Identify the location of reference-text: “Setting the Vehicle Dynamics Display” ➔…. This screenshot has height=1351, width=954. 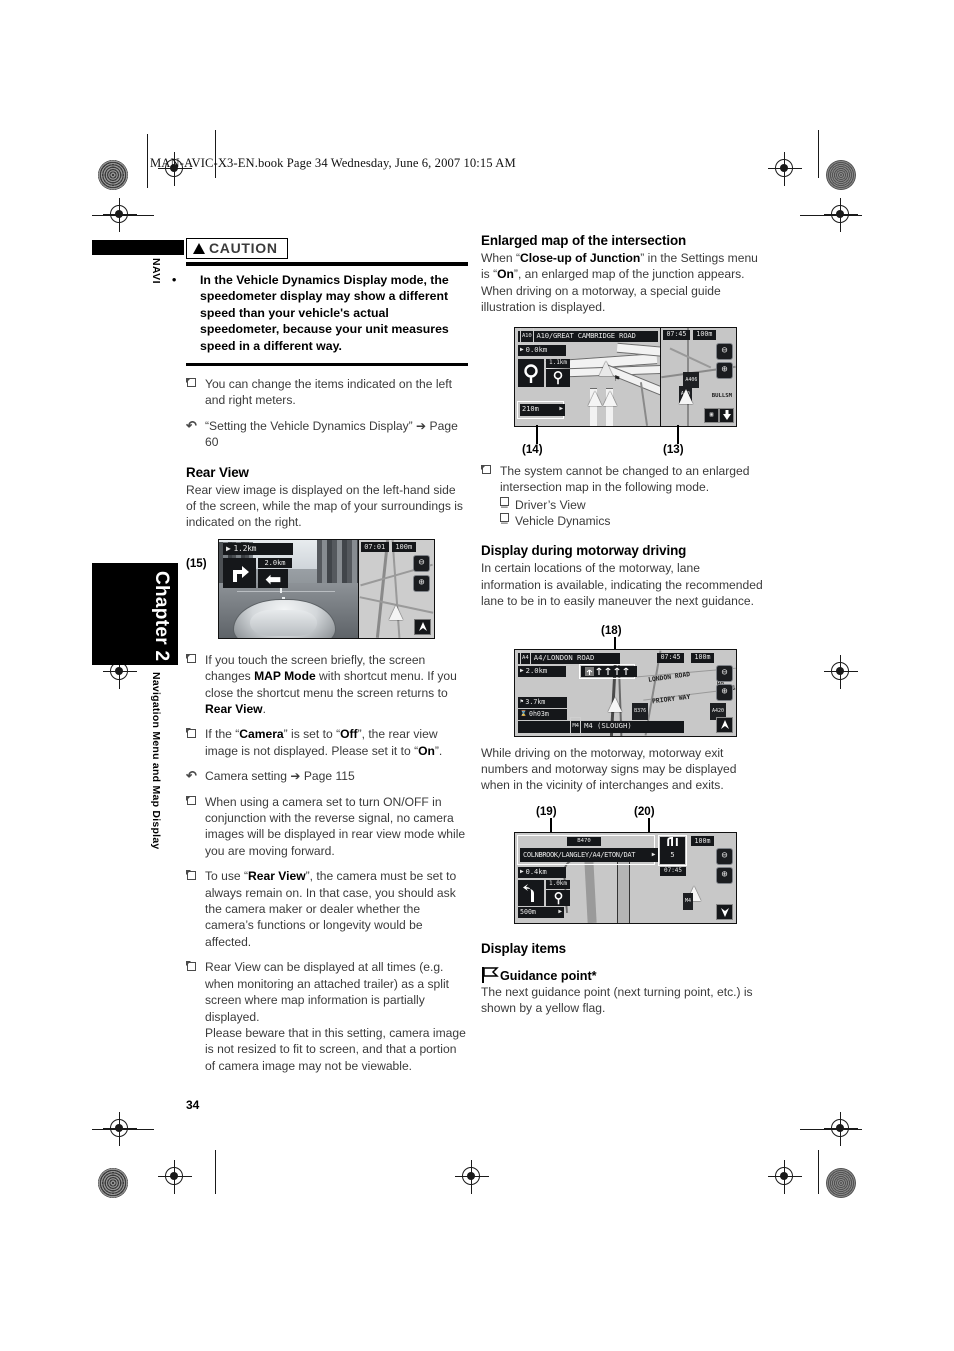
(331, 434).